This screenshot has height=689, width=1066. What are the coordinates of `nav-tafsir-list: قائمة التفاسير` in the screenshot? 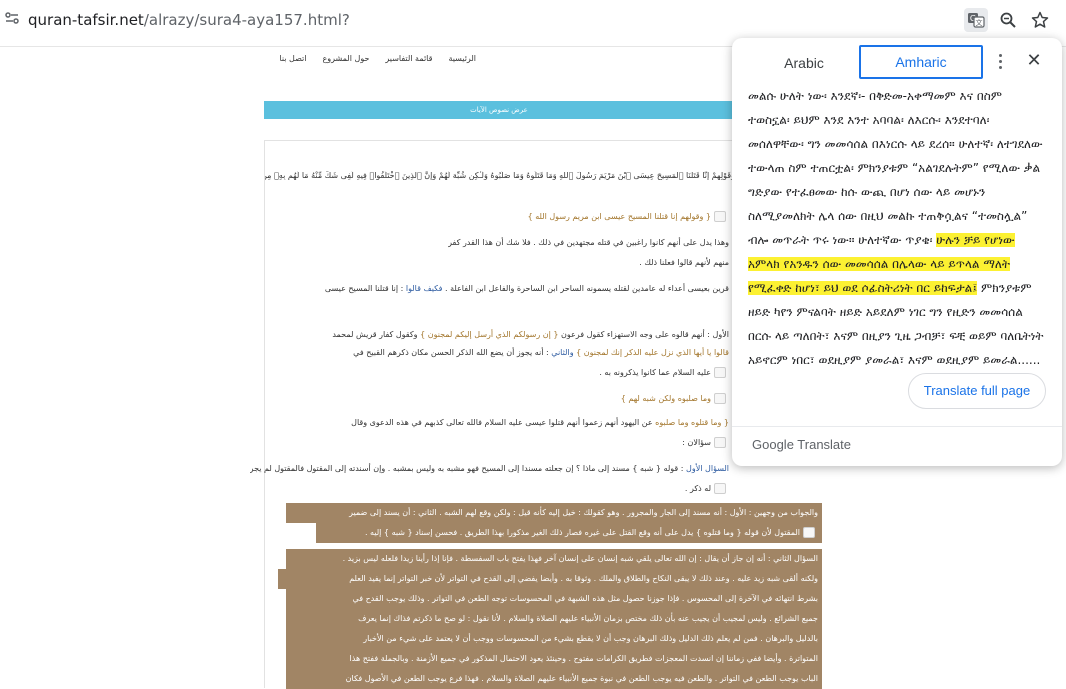 It's located at (408, 58).